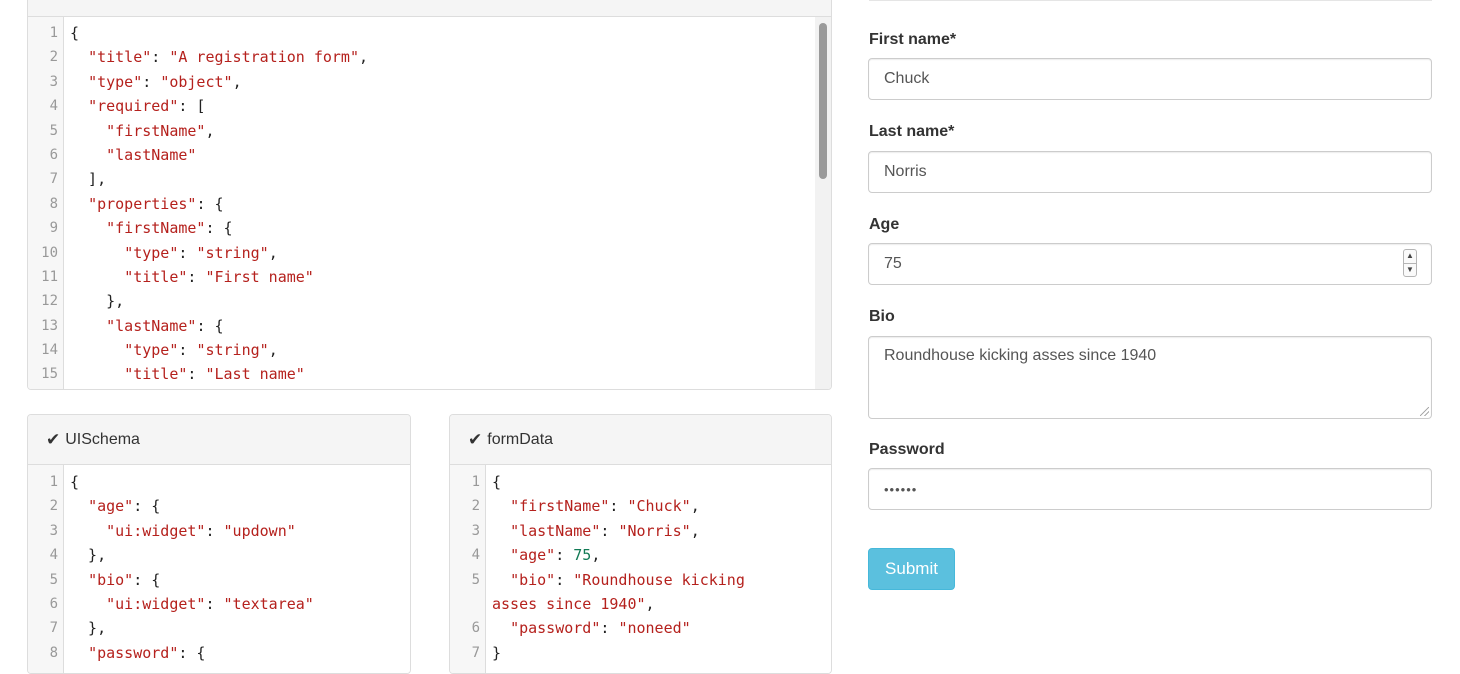  Describe the element at coordinates (823, 101) in the screenshot. I see `editor-scrollbar-thumb` at that location.